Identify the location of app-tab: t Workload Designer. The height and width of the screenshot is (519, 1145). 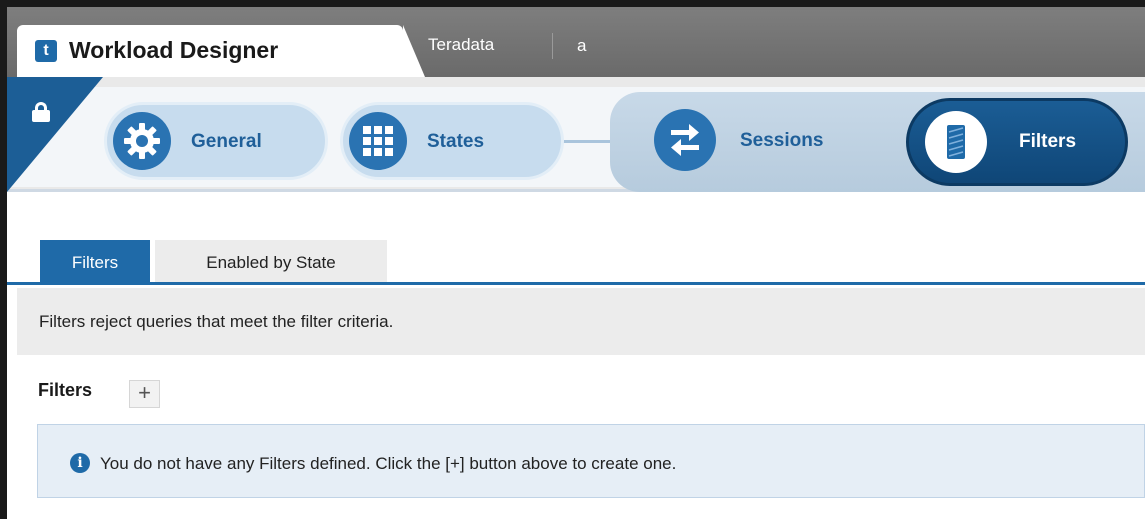
(221, 51).